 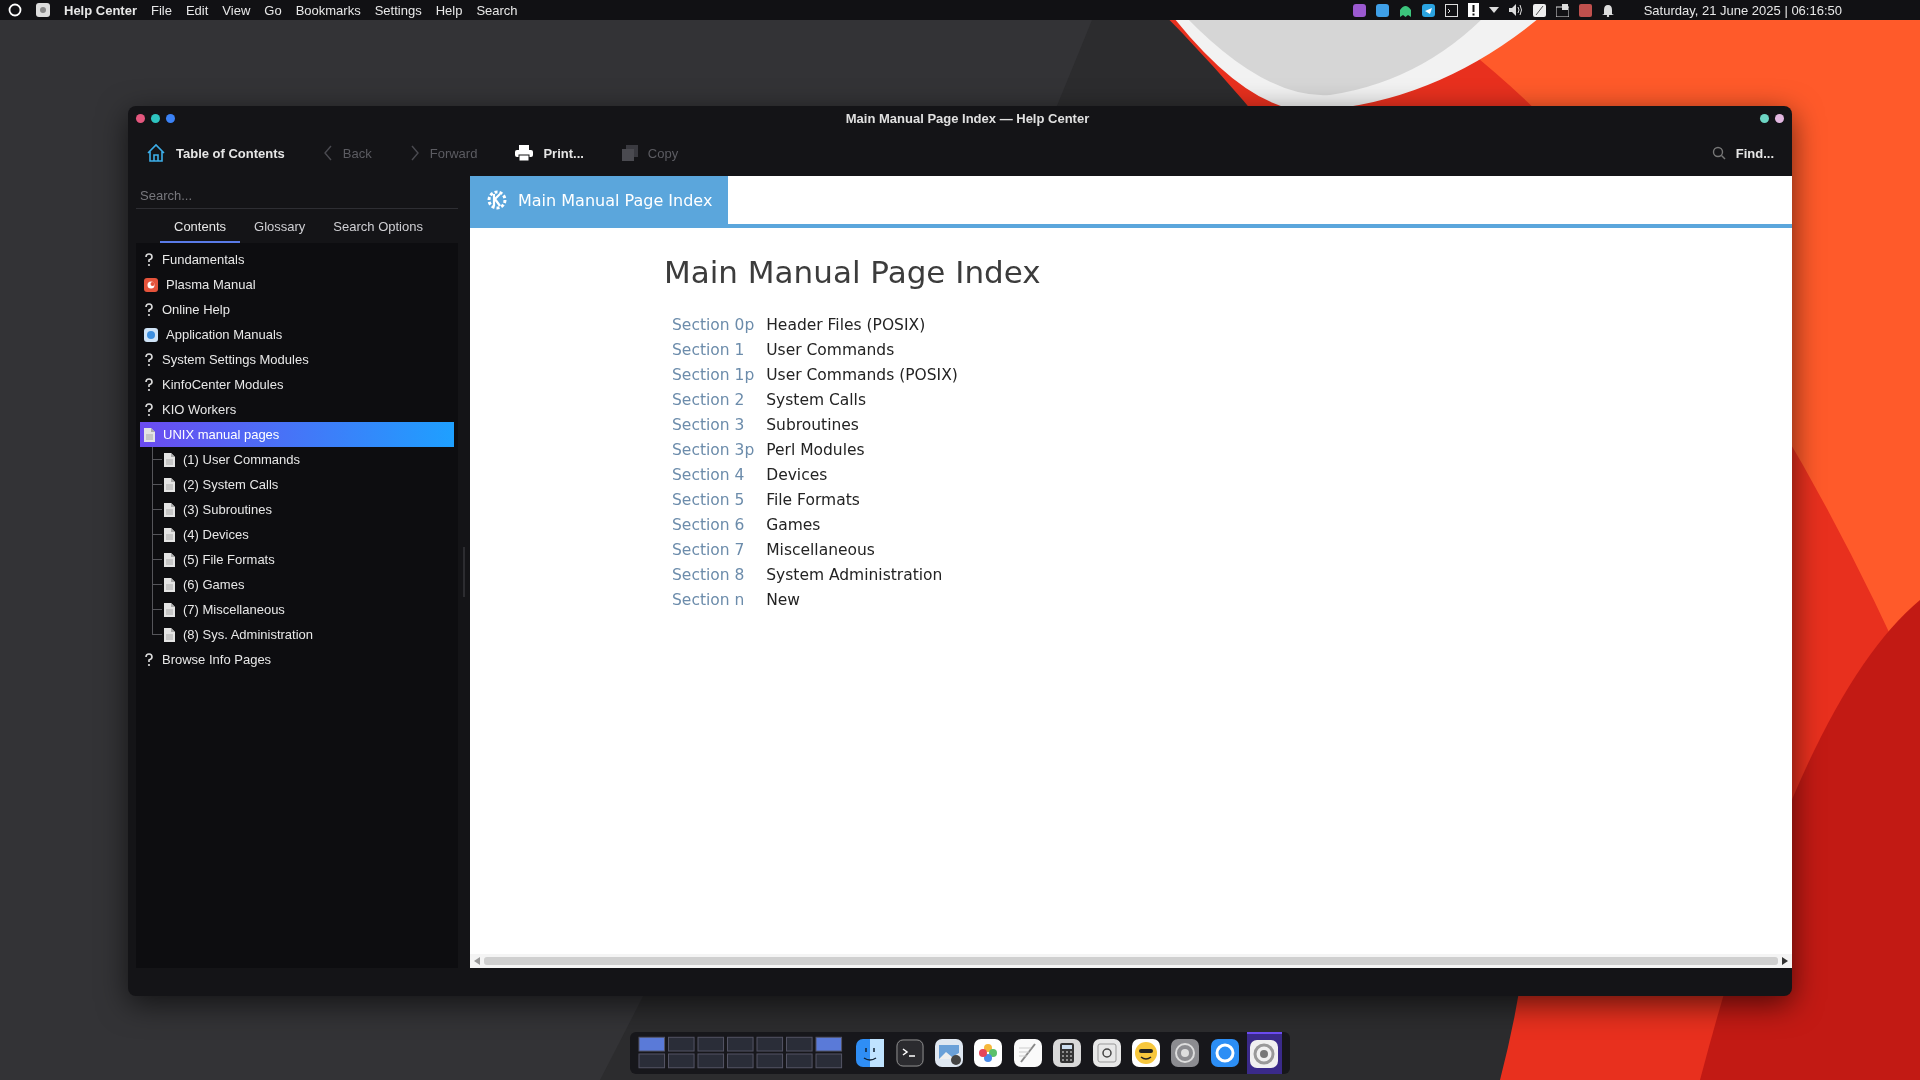 I want to click on bell-icon, so click(x=1607, y=10).